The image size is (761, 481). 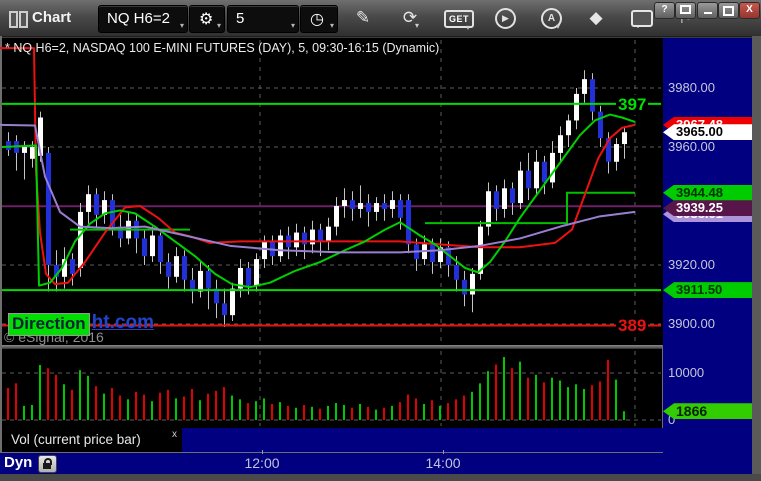 I want to click on maximize-button, so click(x=728, y=10).